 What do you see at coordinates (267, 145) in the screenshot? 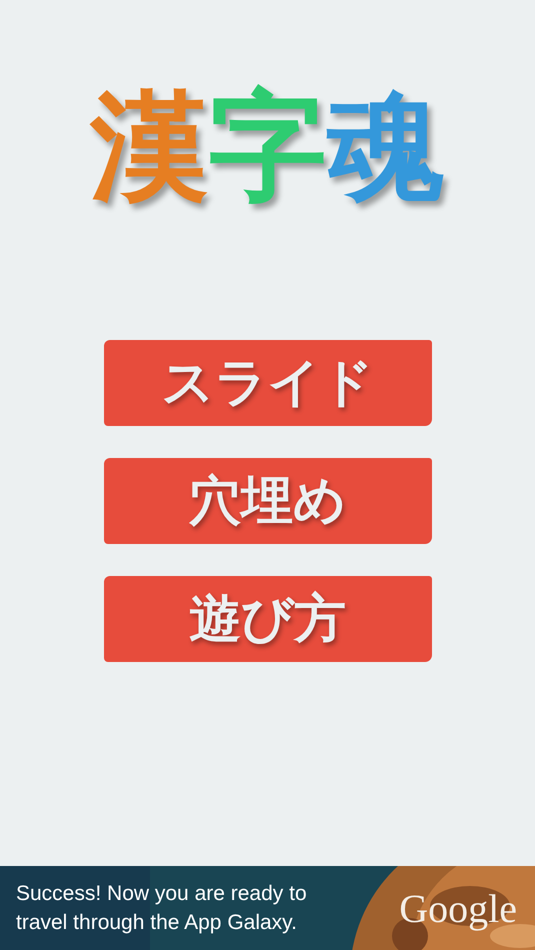
I see `title-character: 字` at bounding box center [267, 145].